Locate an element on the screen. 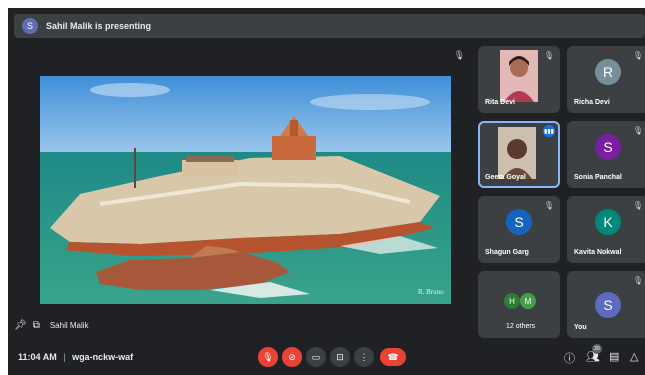 The image size is (645, 375). end-call-icon: ☎︎ is located at coordinates (393, 356).